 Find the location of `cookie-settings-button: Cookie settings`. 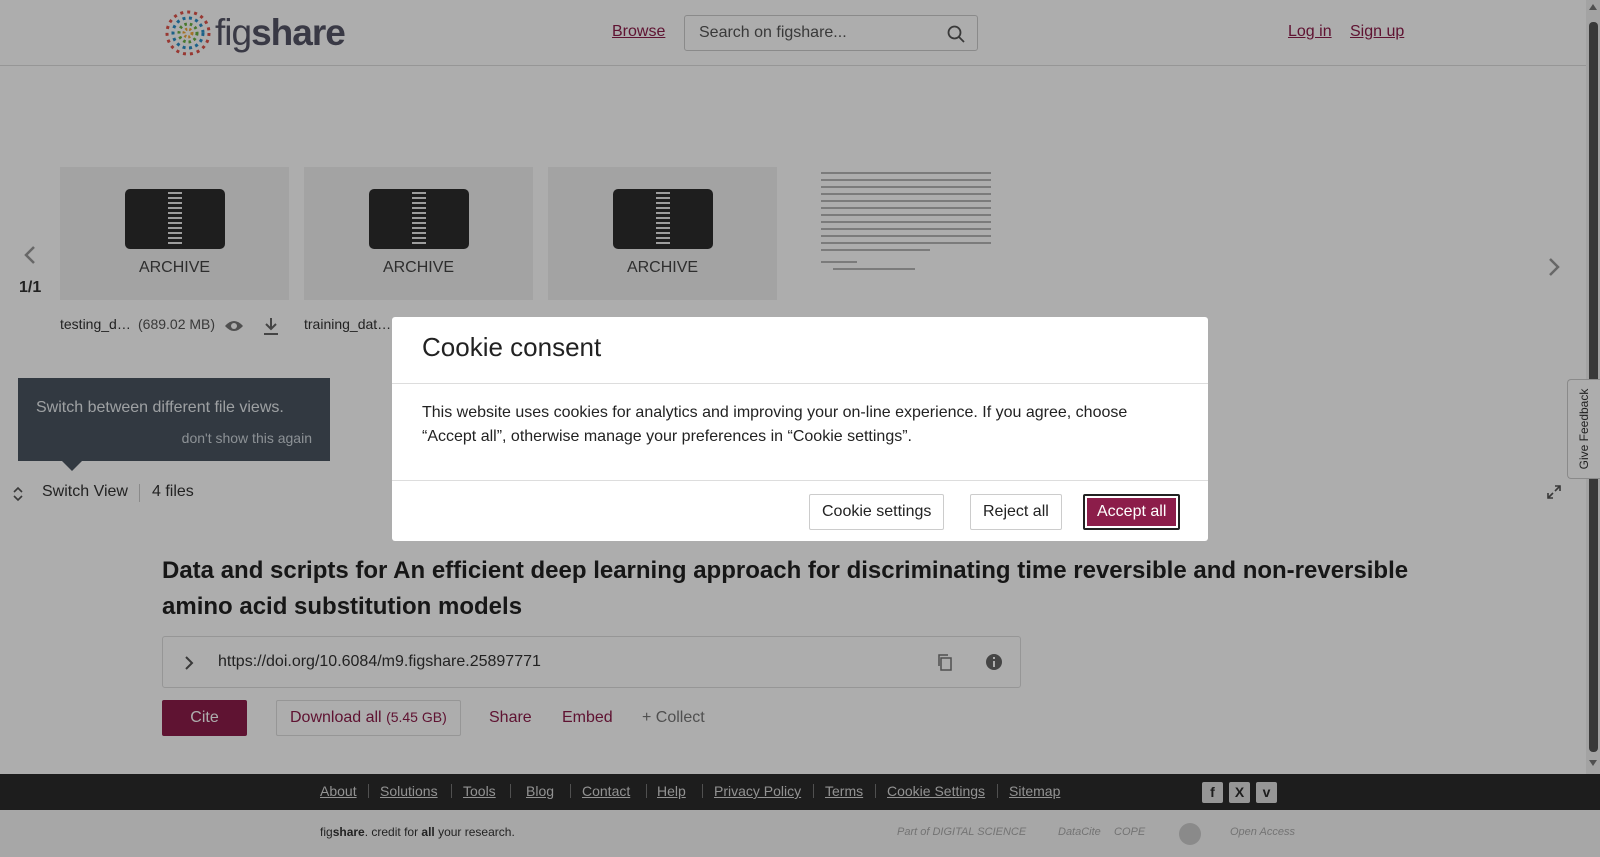

cookie-settings-button: Cookie settings is located at coordinates (877, 512).